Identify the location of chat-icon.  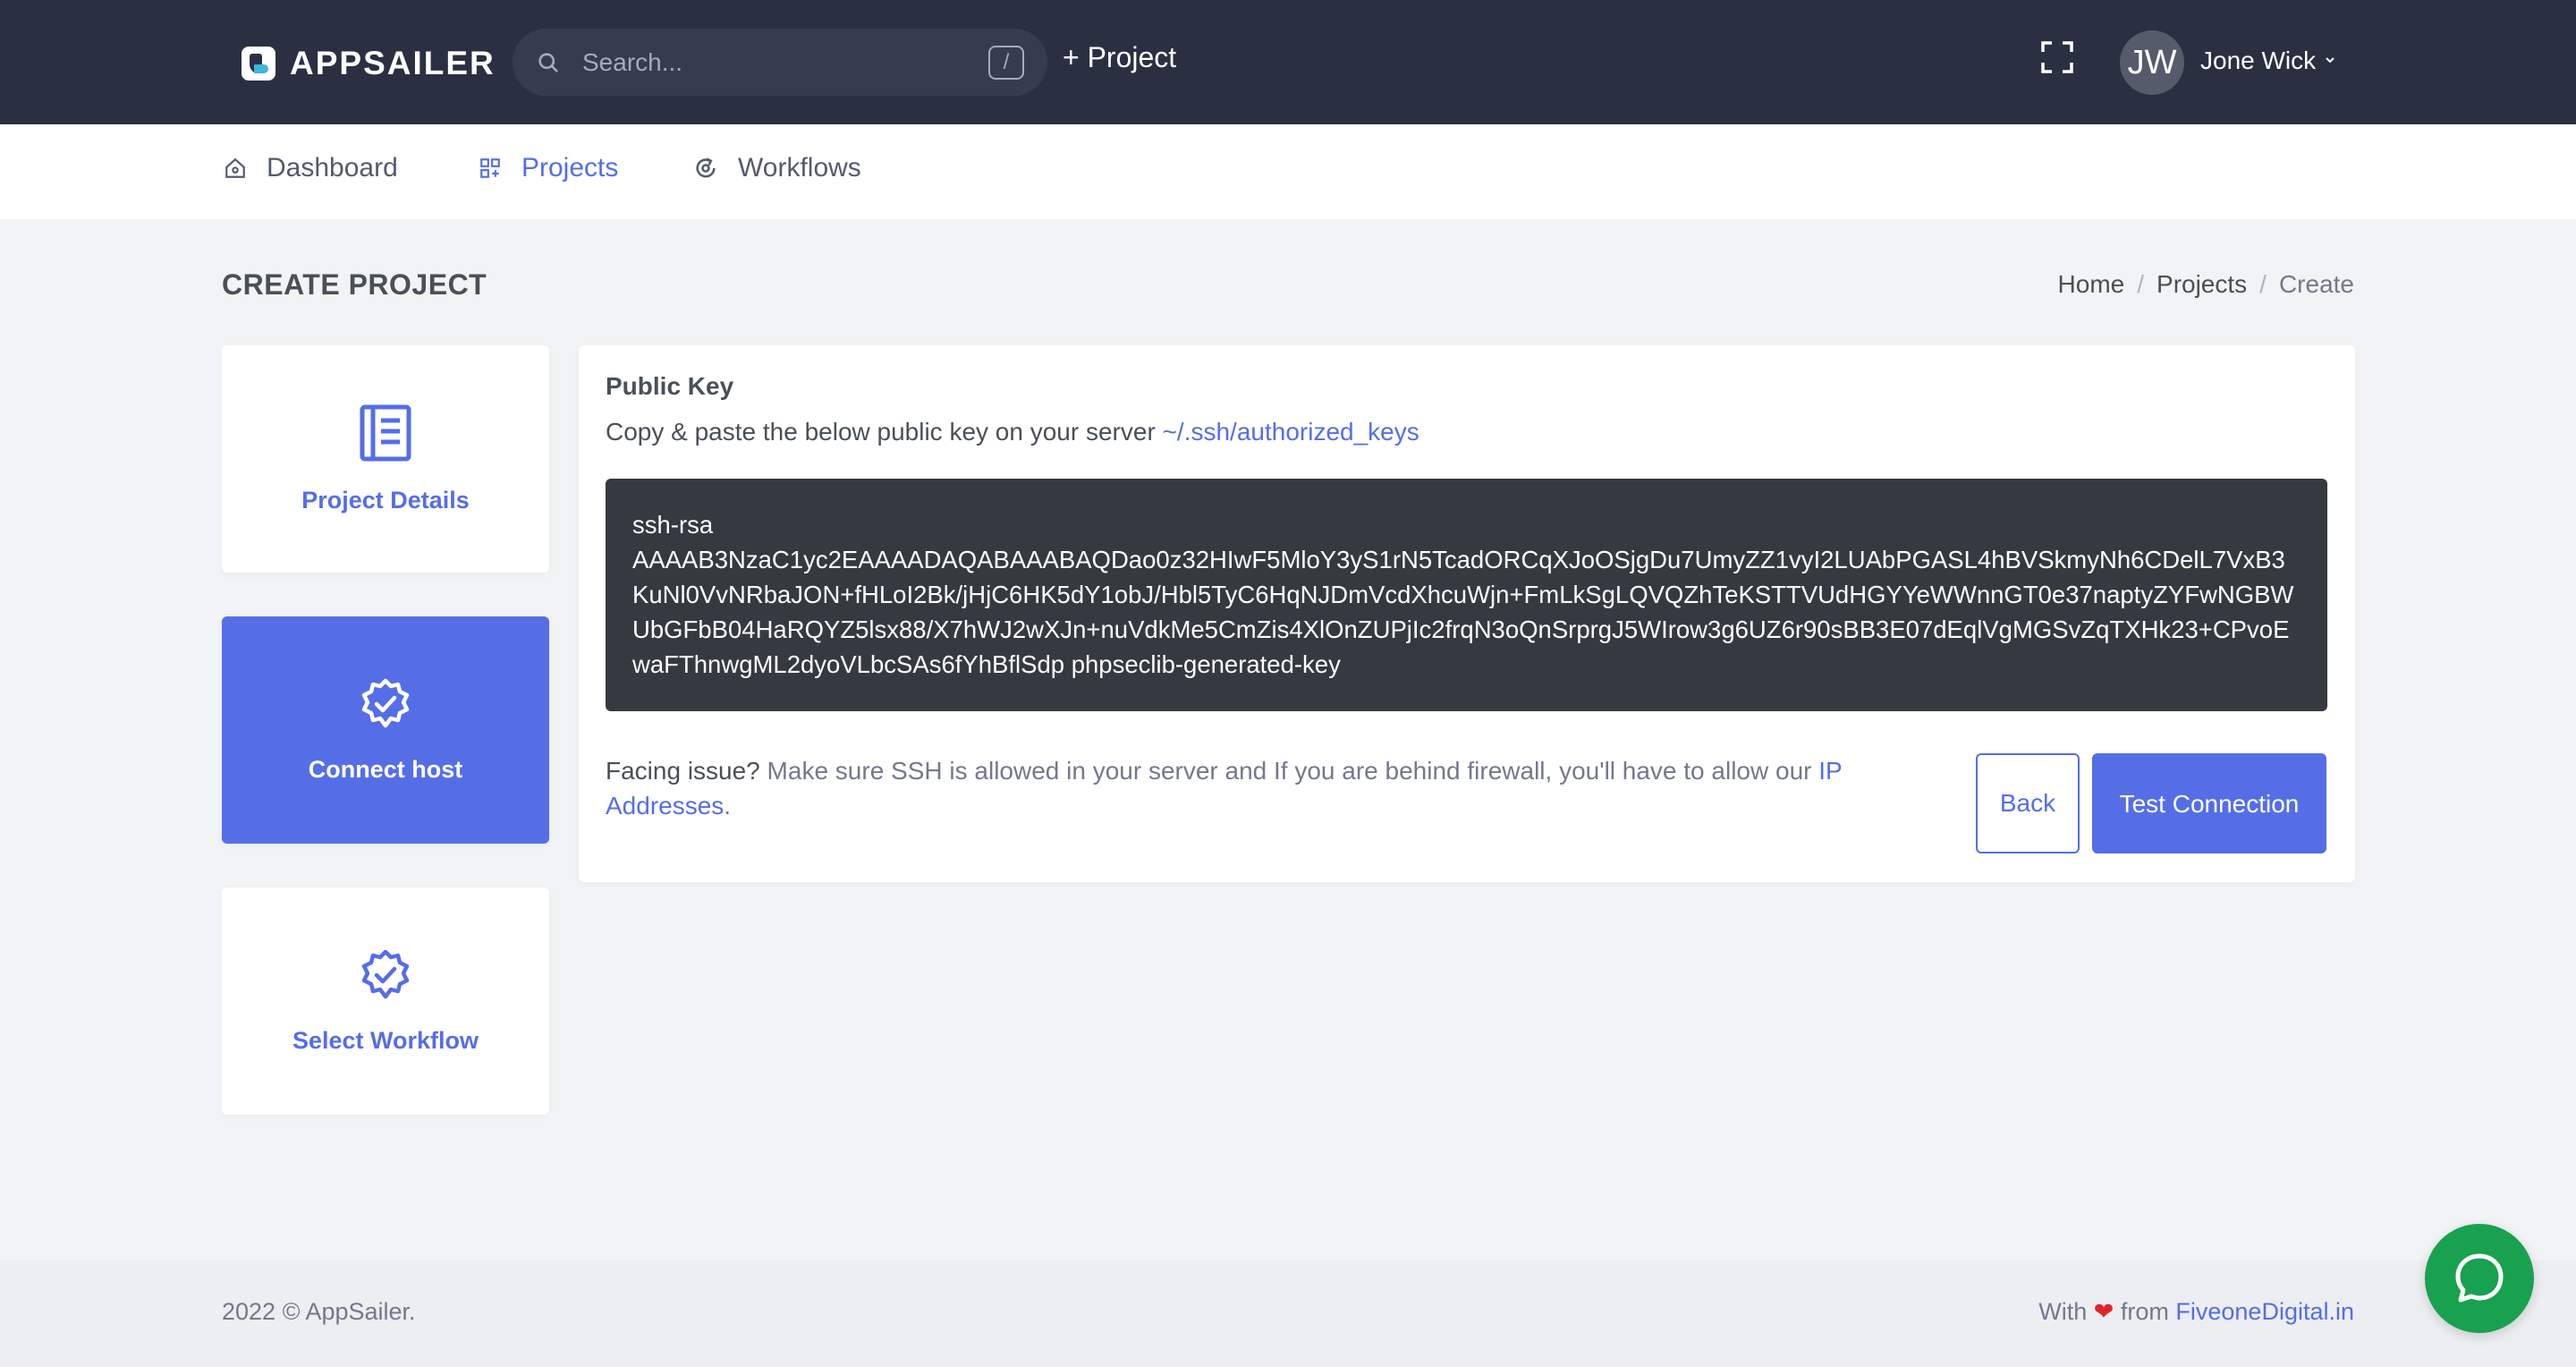
(2479, 1278).